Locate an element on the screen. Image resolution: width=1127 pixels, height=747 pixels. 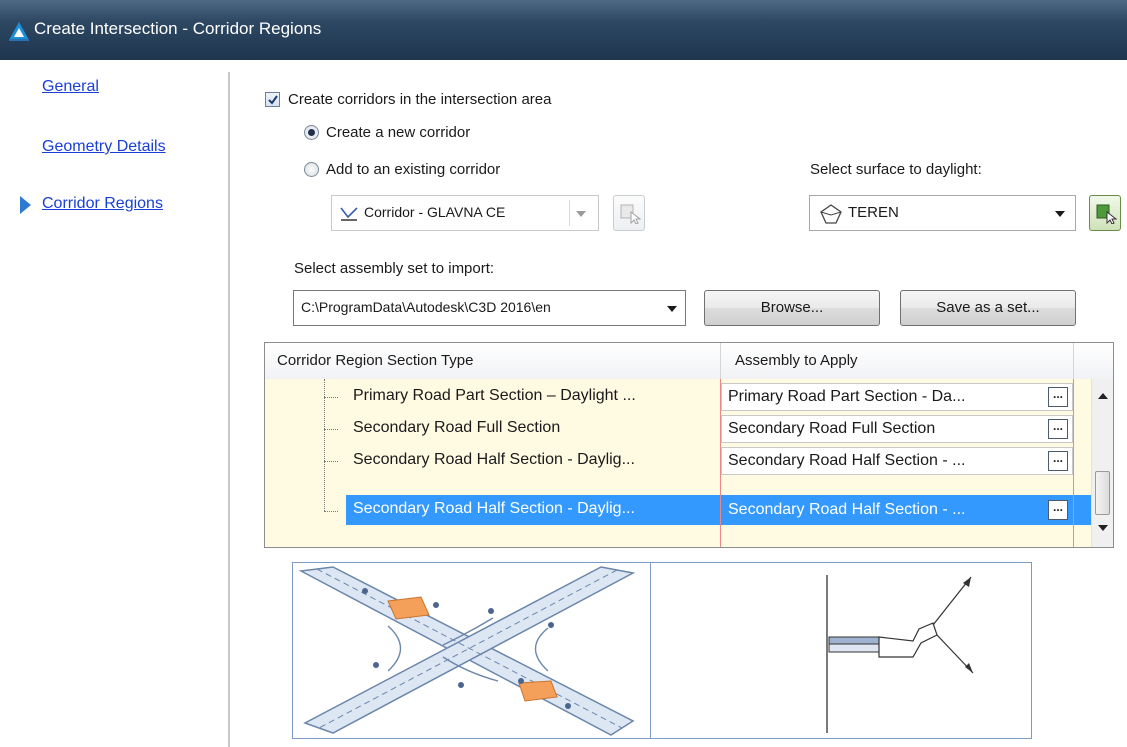
nav-corridor-regions: Corridor Regions is located at coordinates (102, 204).